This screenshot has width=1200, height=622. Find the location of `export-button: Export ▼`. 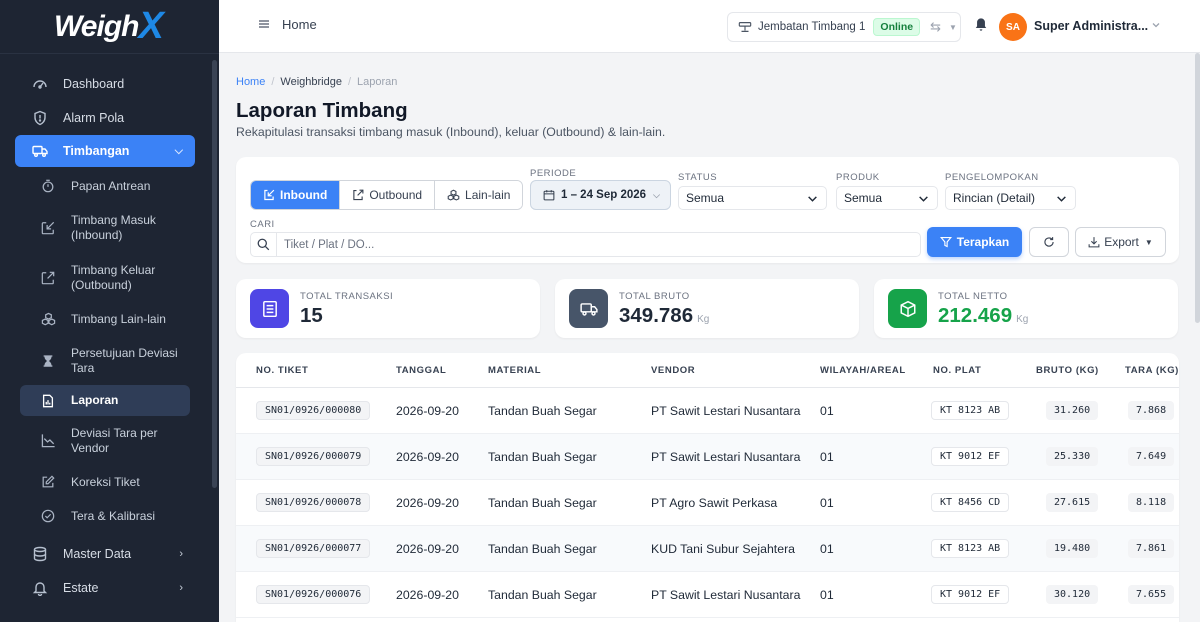

export-button: Export ▼ is located at coordinates (1120, 242).